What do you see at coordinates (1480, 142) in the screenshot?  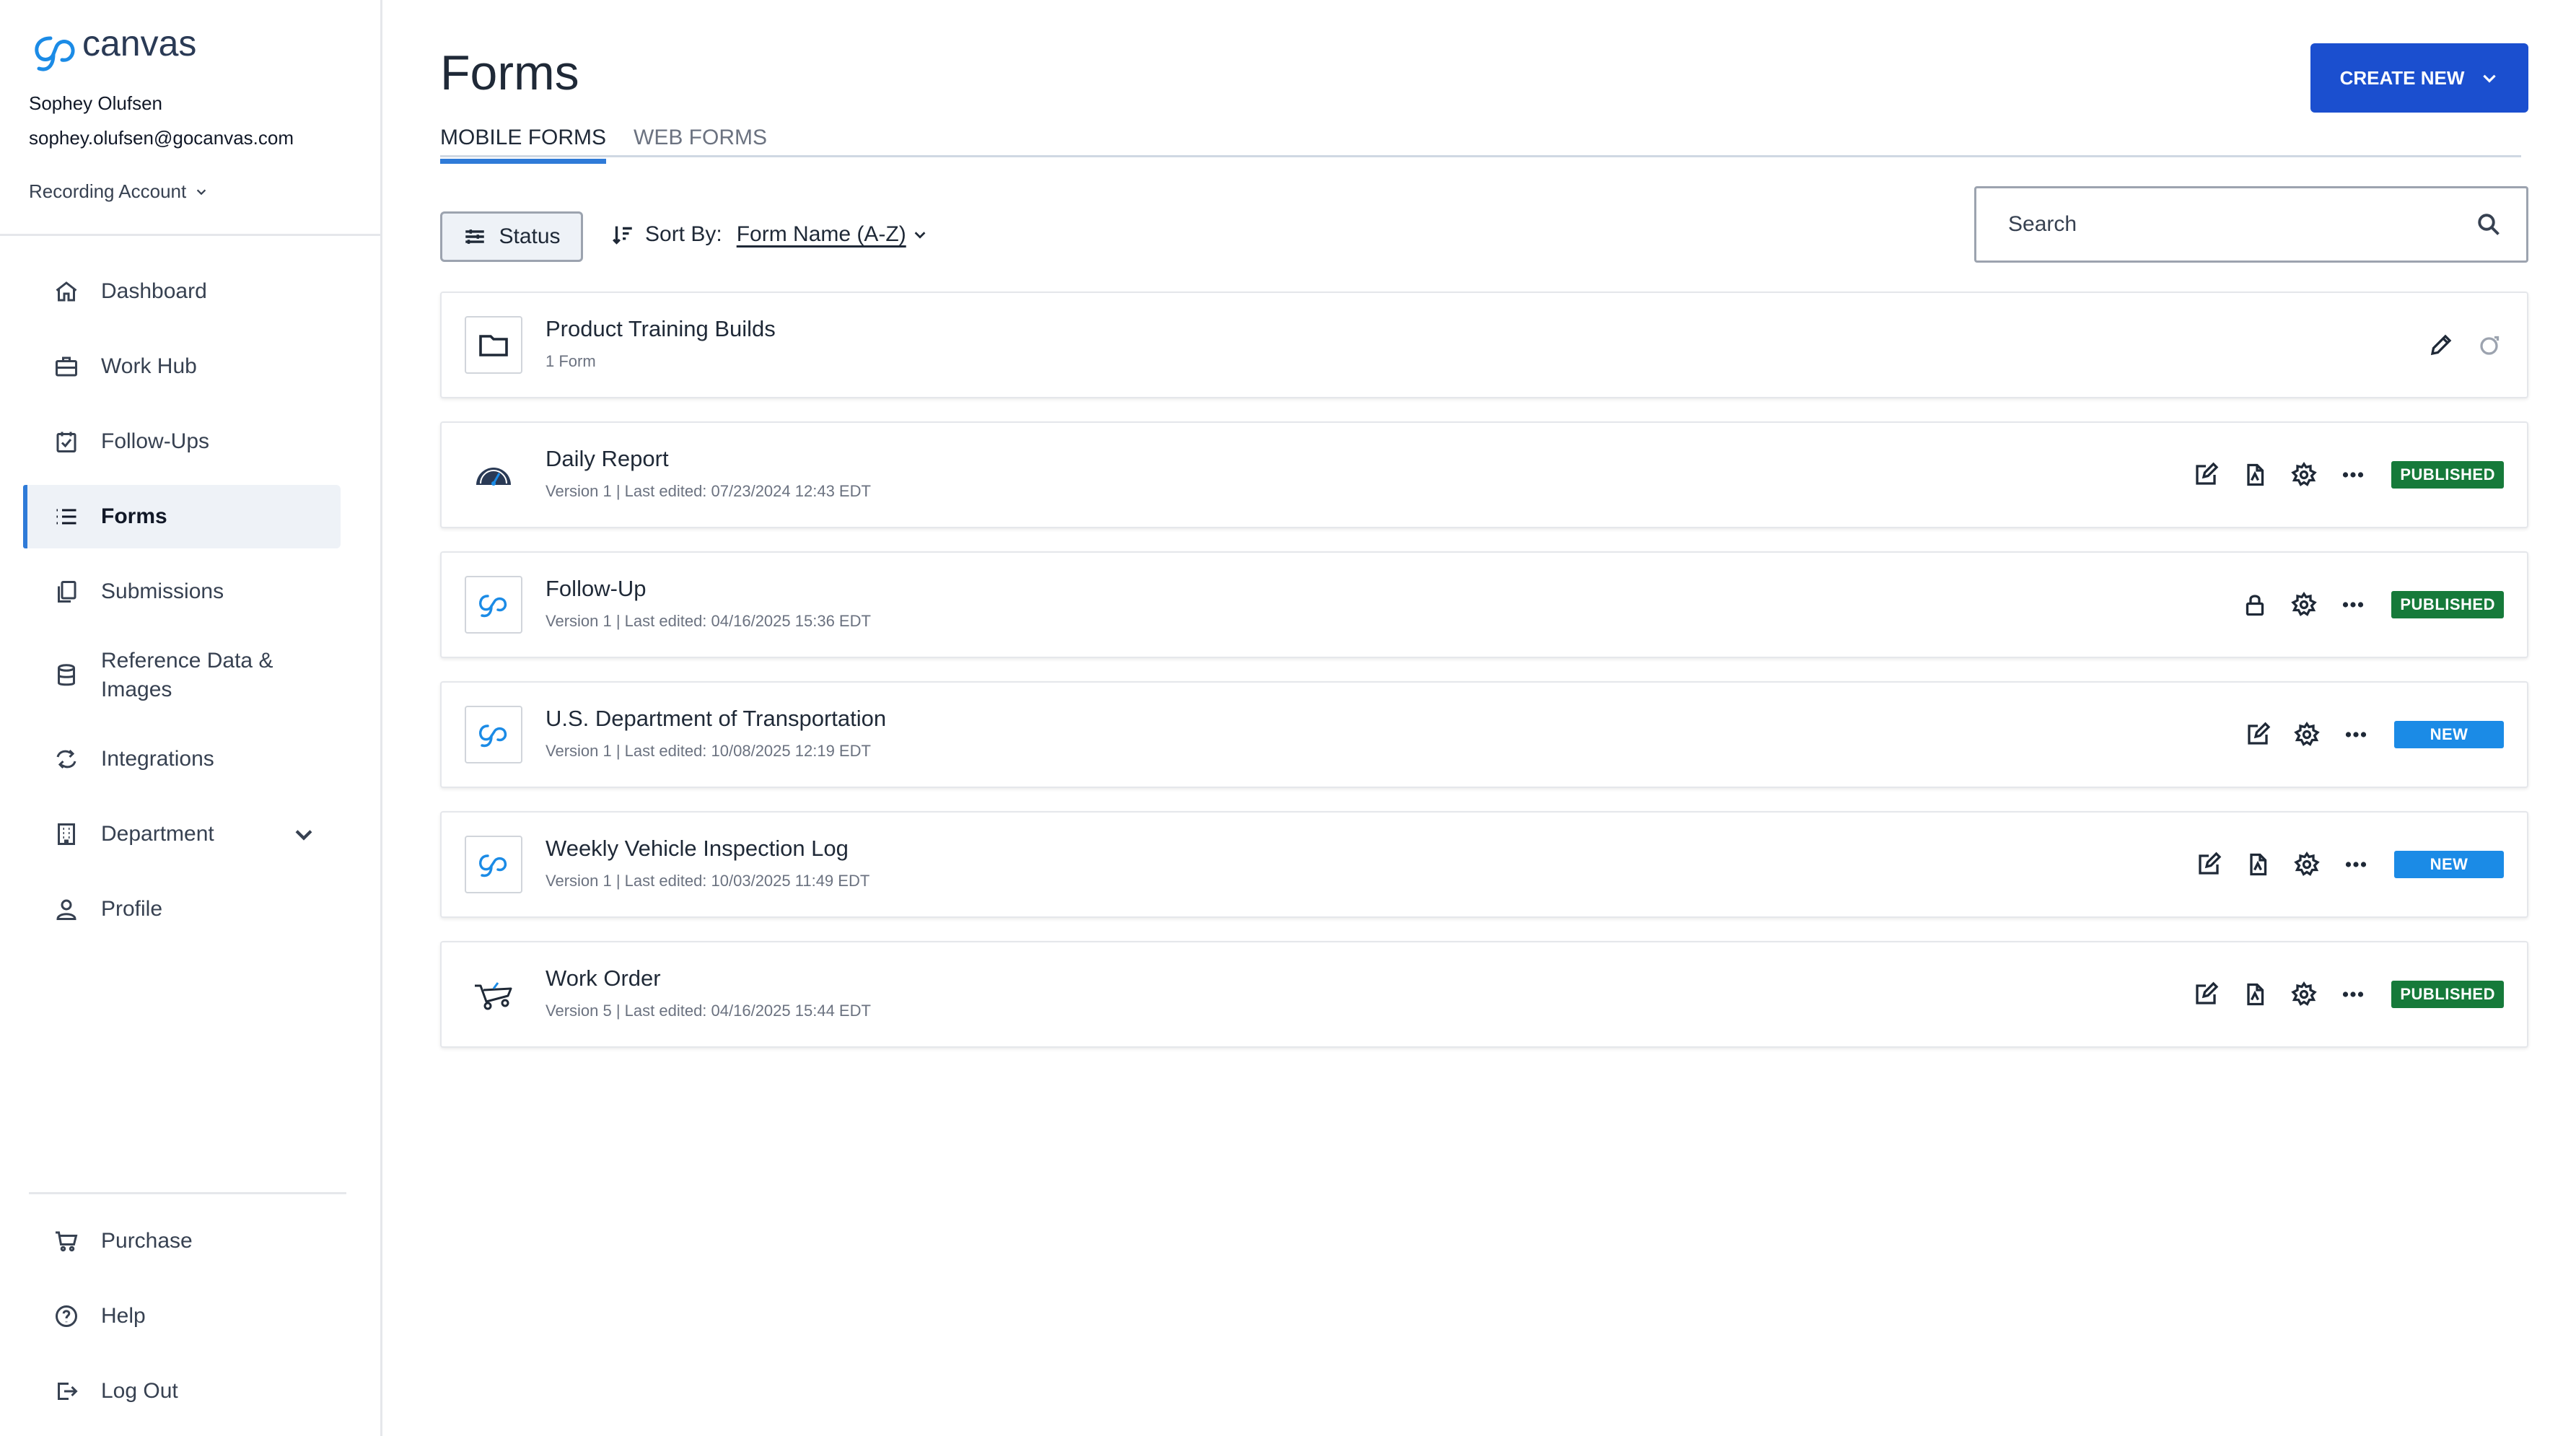 I see `form-type-tabs: MOBILE FORMS WEB FORMS` at bounding box center [1480, 142].